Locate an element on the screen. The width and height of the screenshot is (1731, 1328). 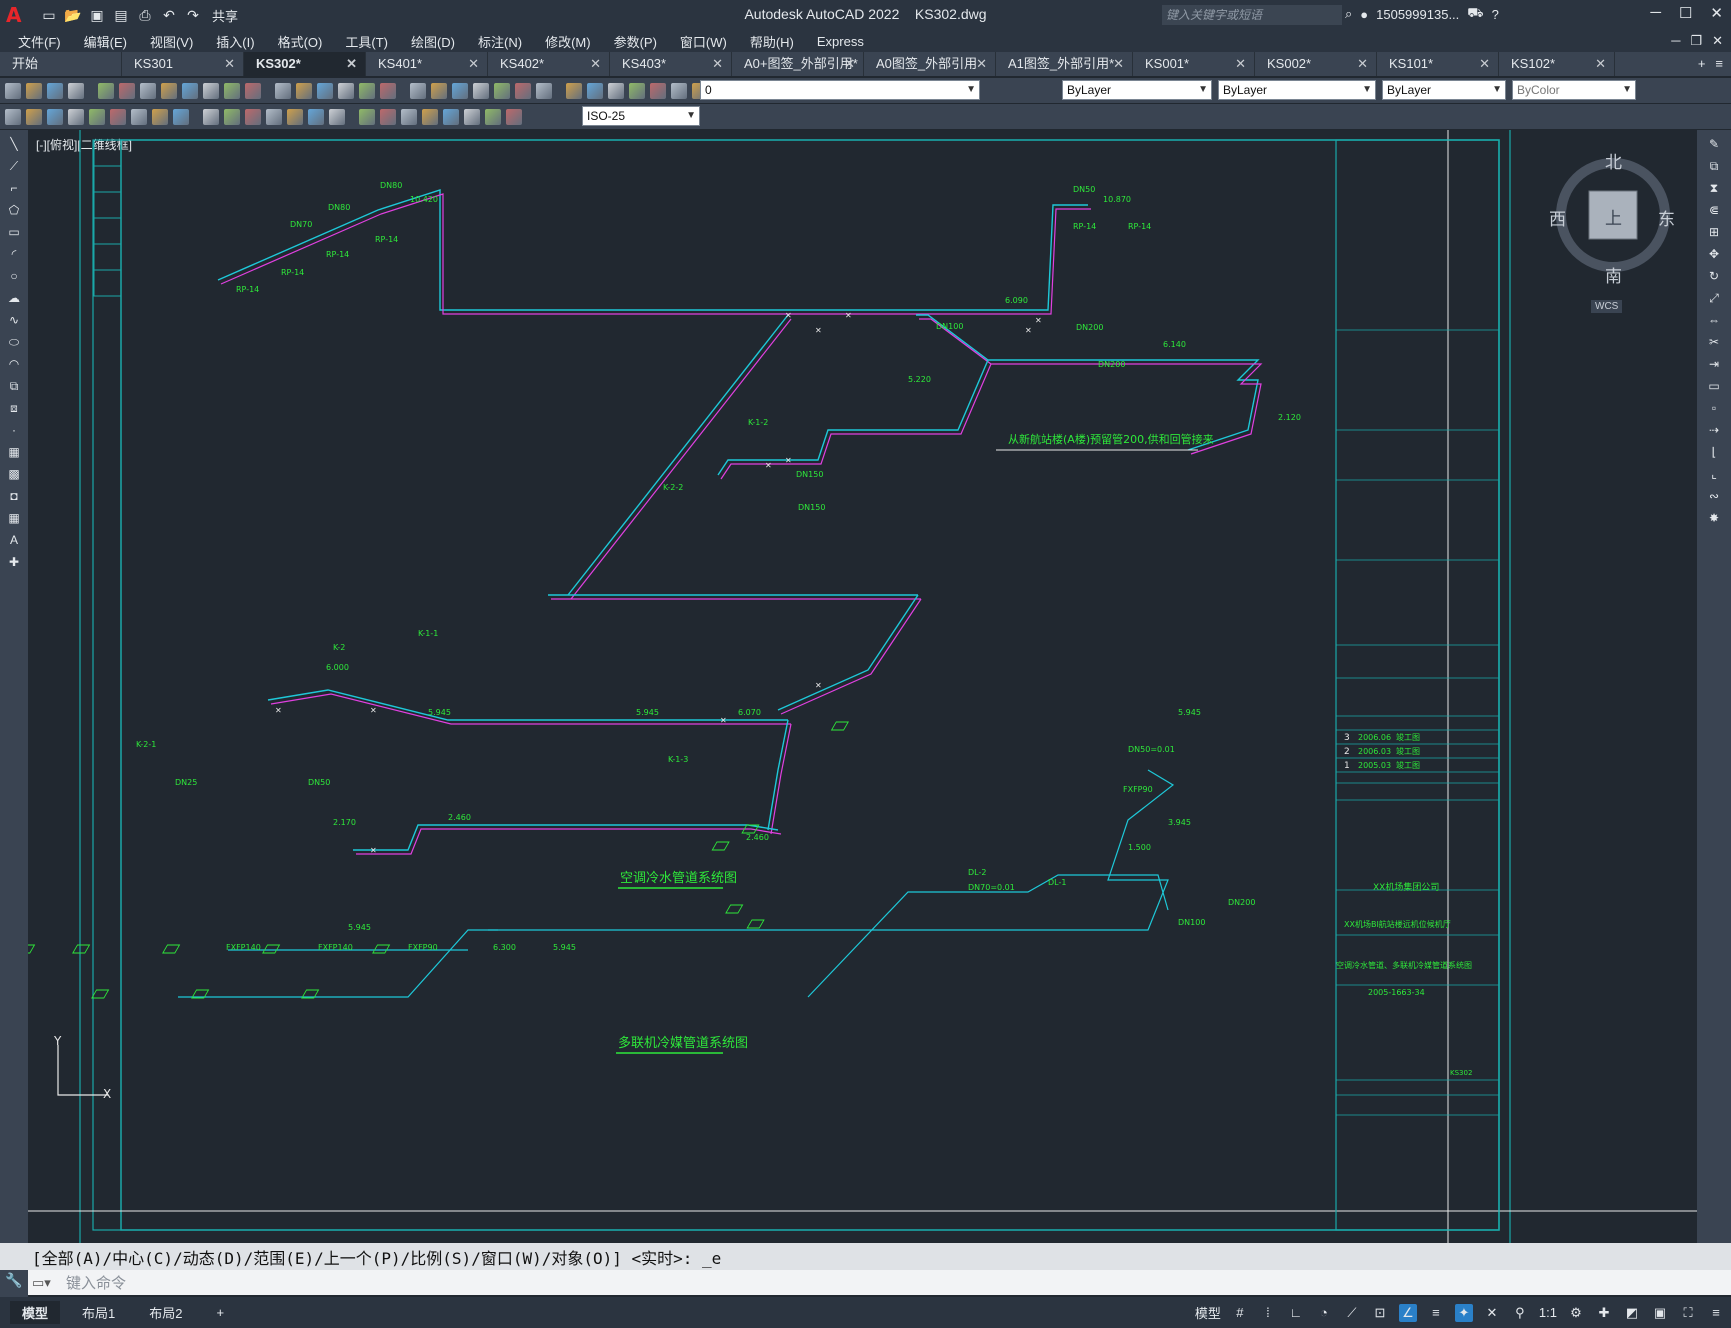
ellipse-icon: ⬭ is located at coordinates (14, 342).